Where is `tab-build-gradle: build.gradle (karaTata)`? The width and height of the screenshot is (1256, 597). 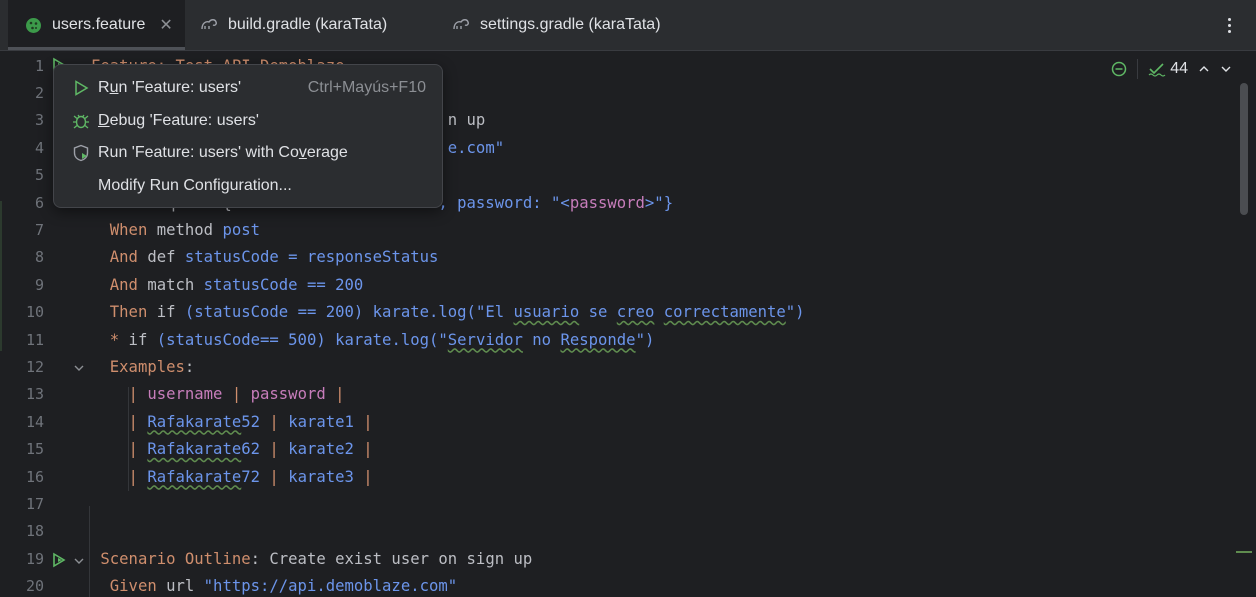
tab-build-gradle: build.gradle (karaTata) is located at coordinates (293, 25).